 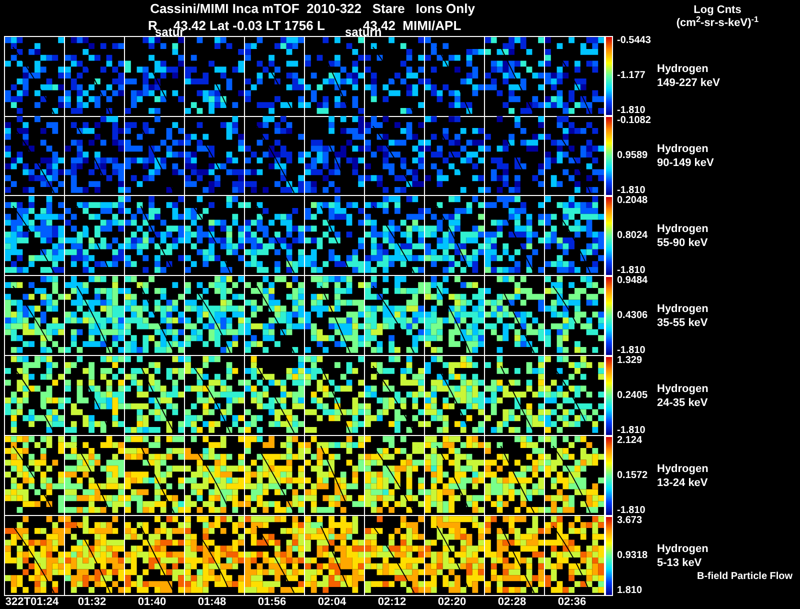 I want to click on time-label: 01:32, so click(x=92, y=602).